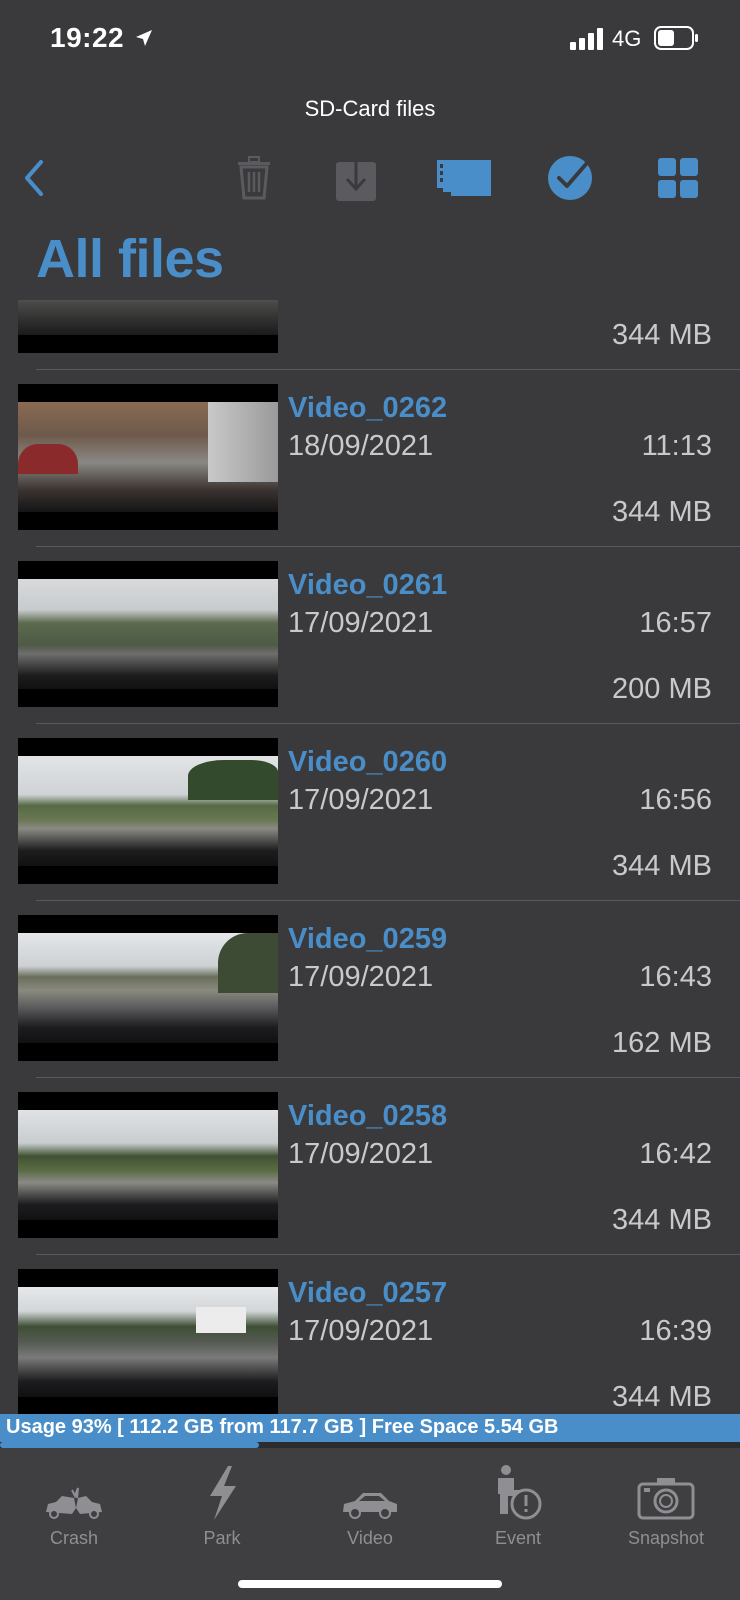 The height and width of the screenshot is (1600, 740). I want to click on file-time: 11:13, so click(676, 446).